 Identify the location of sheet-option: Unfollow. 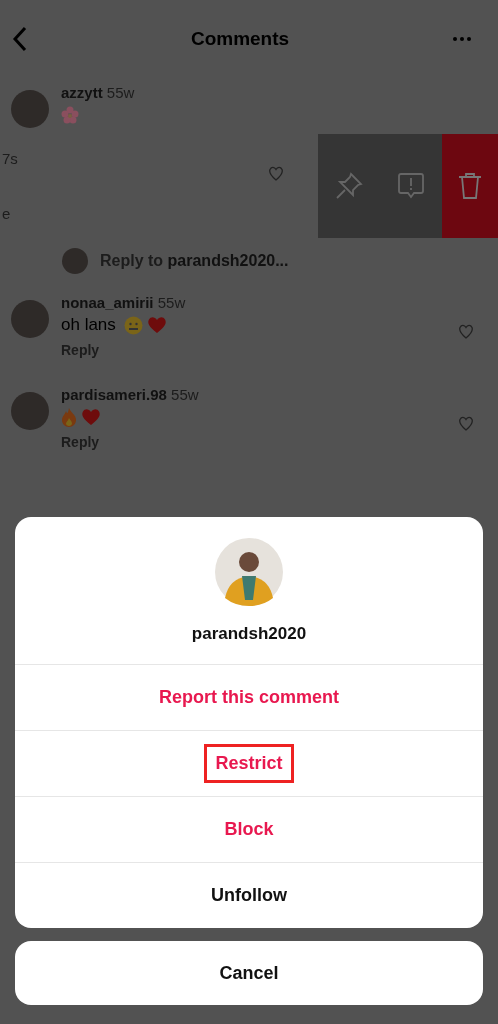
(249, 895).